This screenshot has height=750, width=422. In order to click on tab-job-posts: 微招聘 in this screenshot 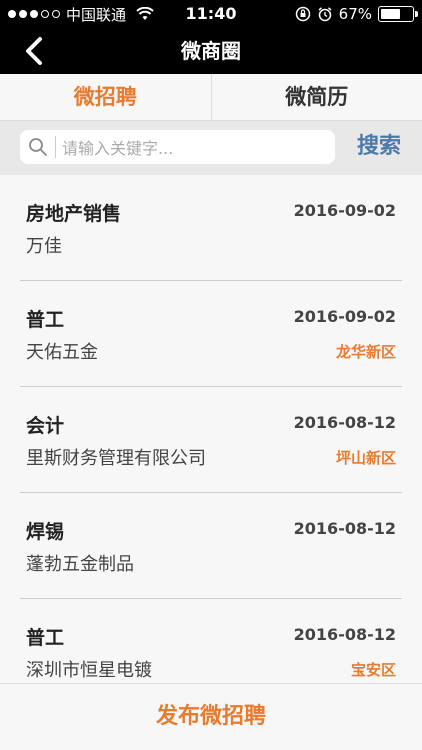, I will do `click(105, 97)`.